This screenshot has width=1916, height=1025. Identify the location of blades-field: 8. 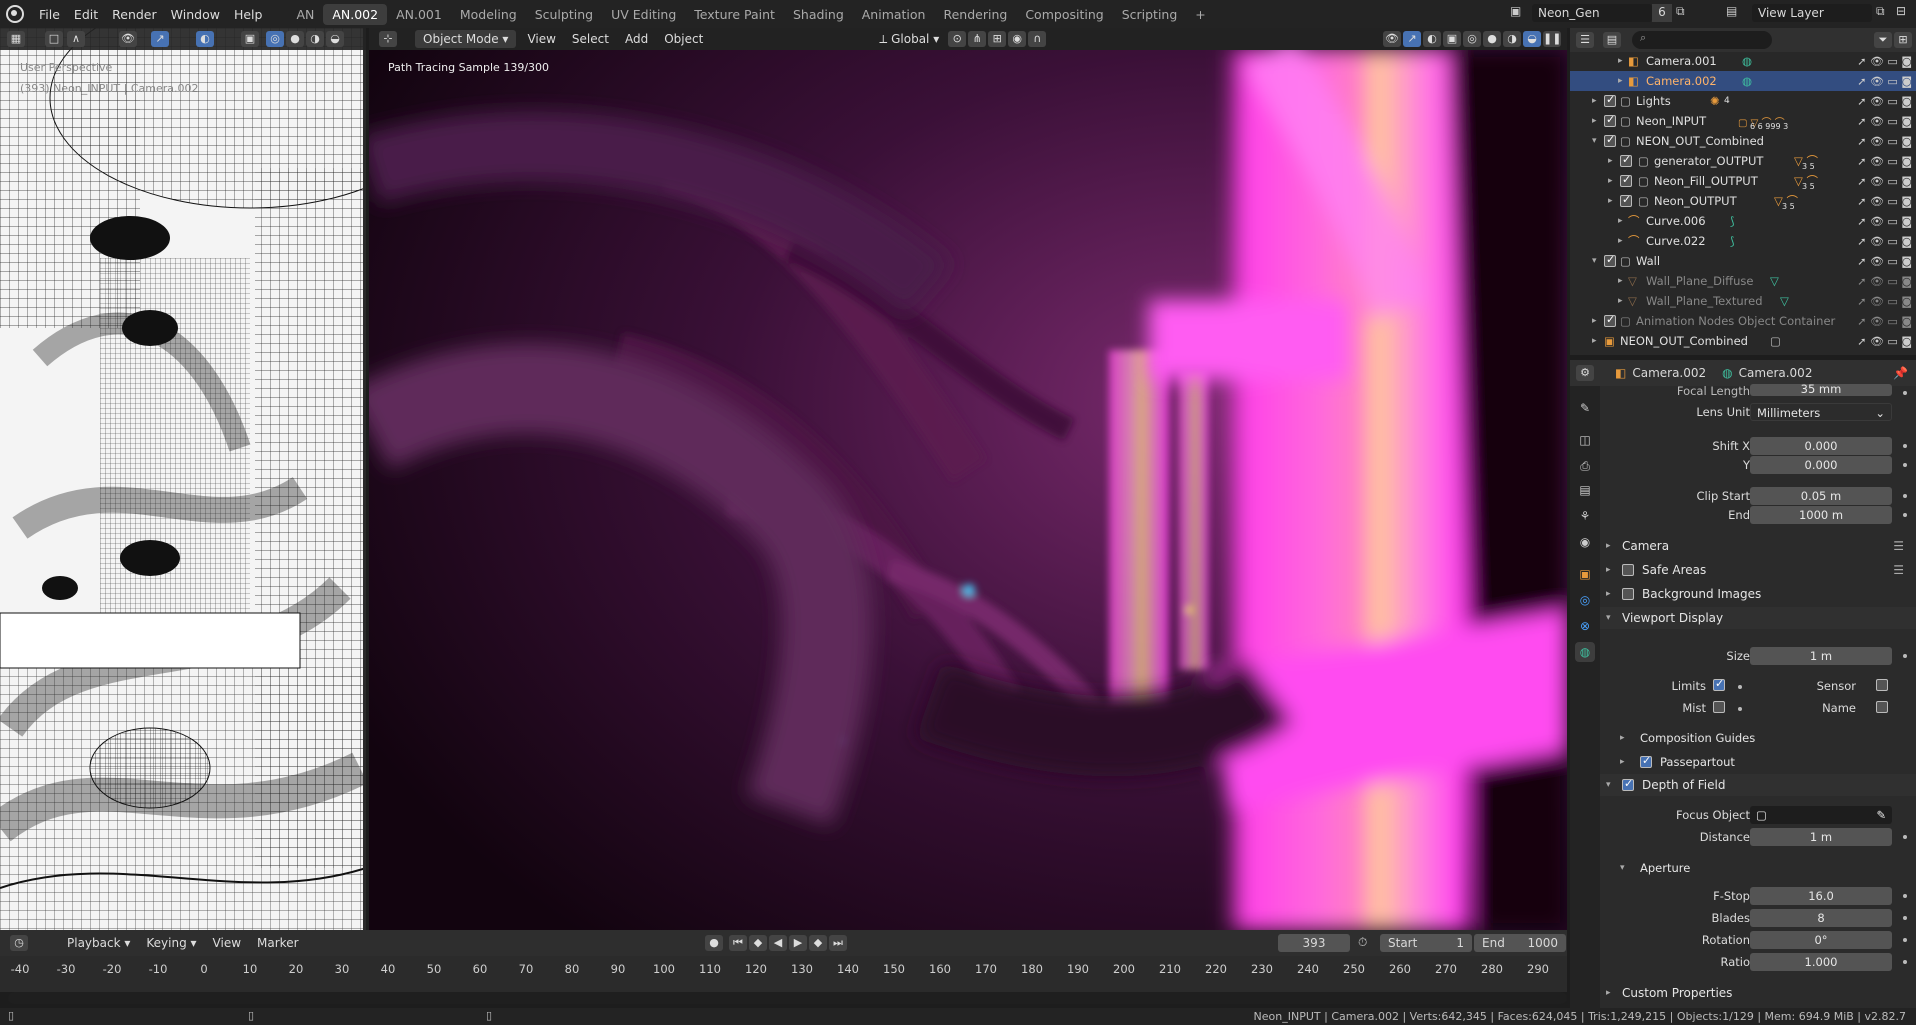
(1821, 918).